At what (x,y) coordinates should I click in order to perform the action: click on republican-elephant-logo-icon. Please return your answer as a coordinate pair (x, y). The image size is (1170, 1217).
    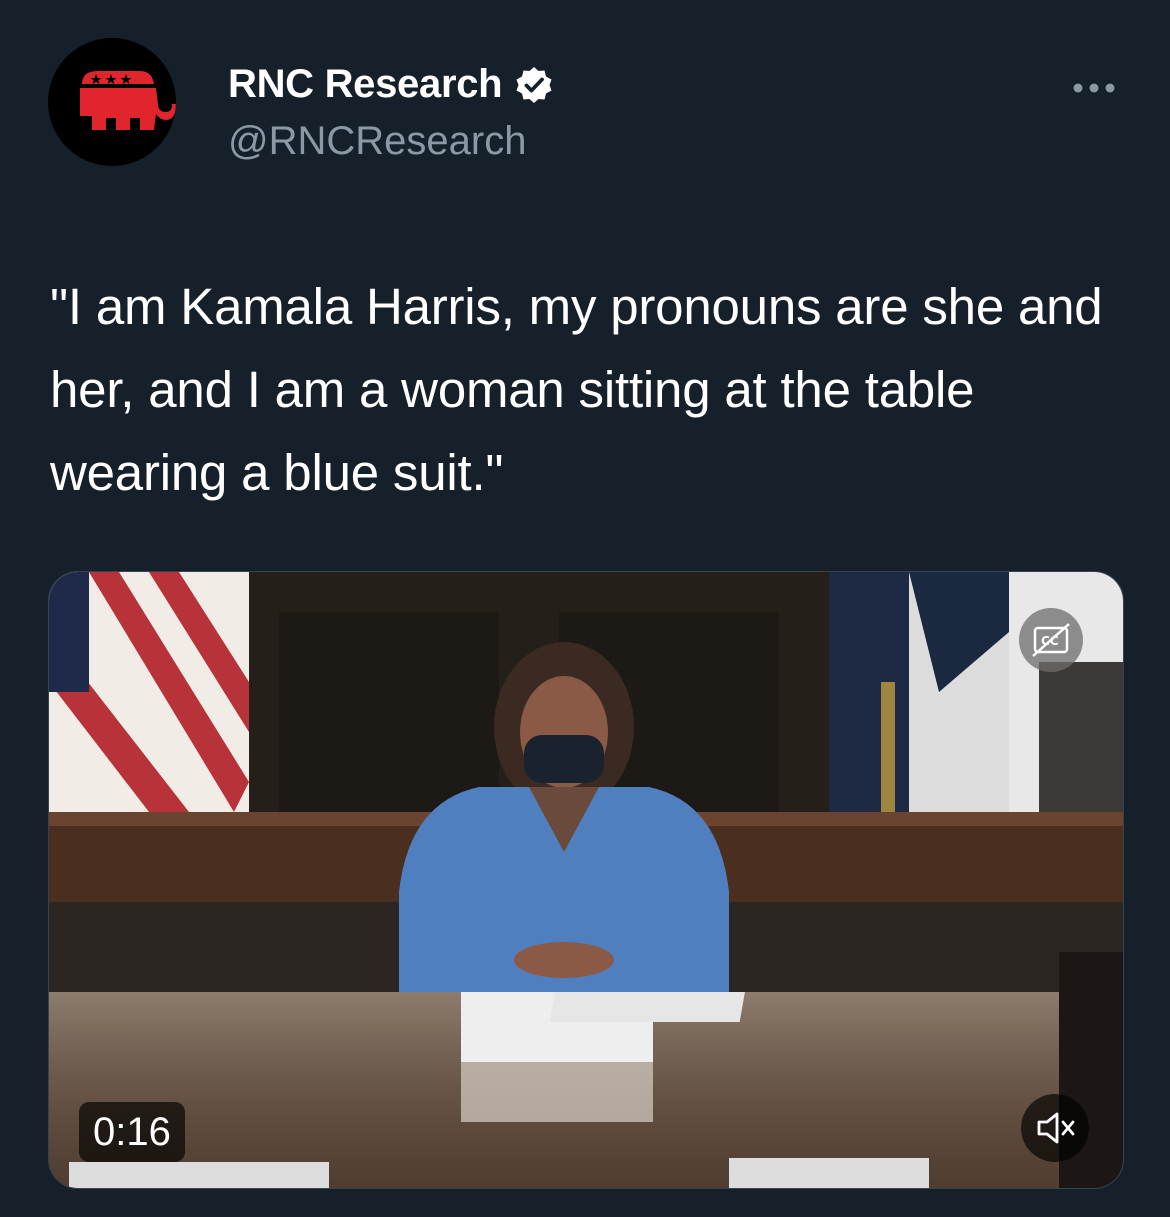
    Looking at the image, I should click on (128, 100).